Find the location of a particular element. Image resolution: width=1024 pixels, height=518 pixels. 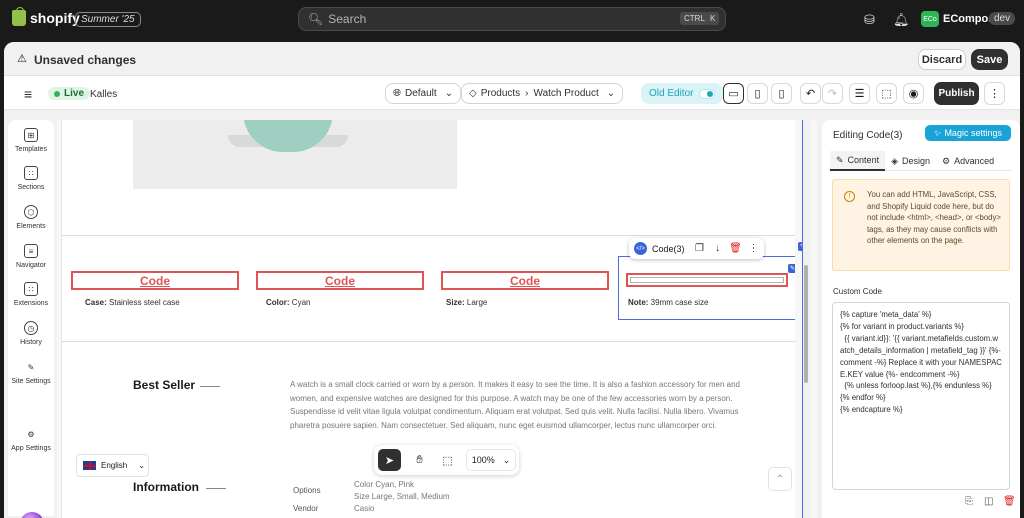

cursor-icon: ➤ is located at coordinates (389, 460).